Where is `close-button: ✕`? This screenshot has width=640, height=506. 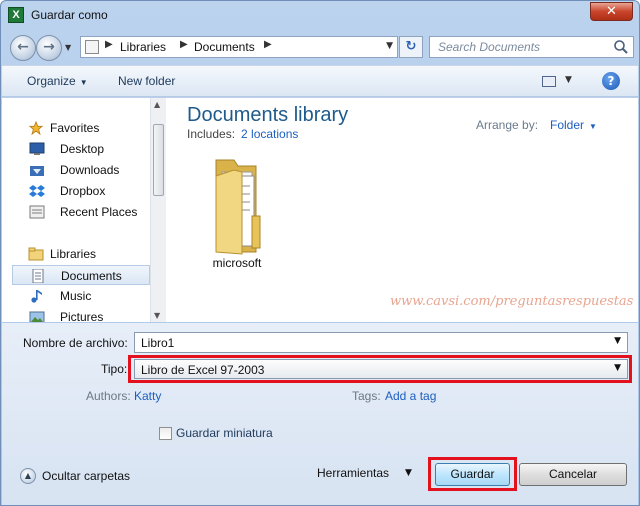
close-button: ✕ is located at coordinates (611, 11).